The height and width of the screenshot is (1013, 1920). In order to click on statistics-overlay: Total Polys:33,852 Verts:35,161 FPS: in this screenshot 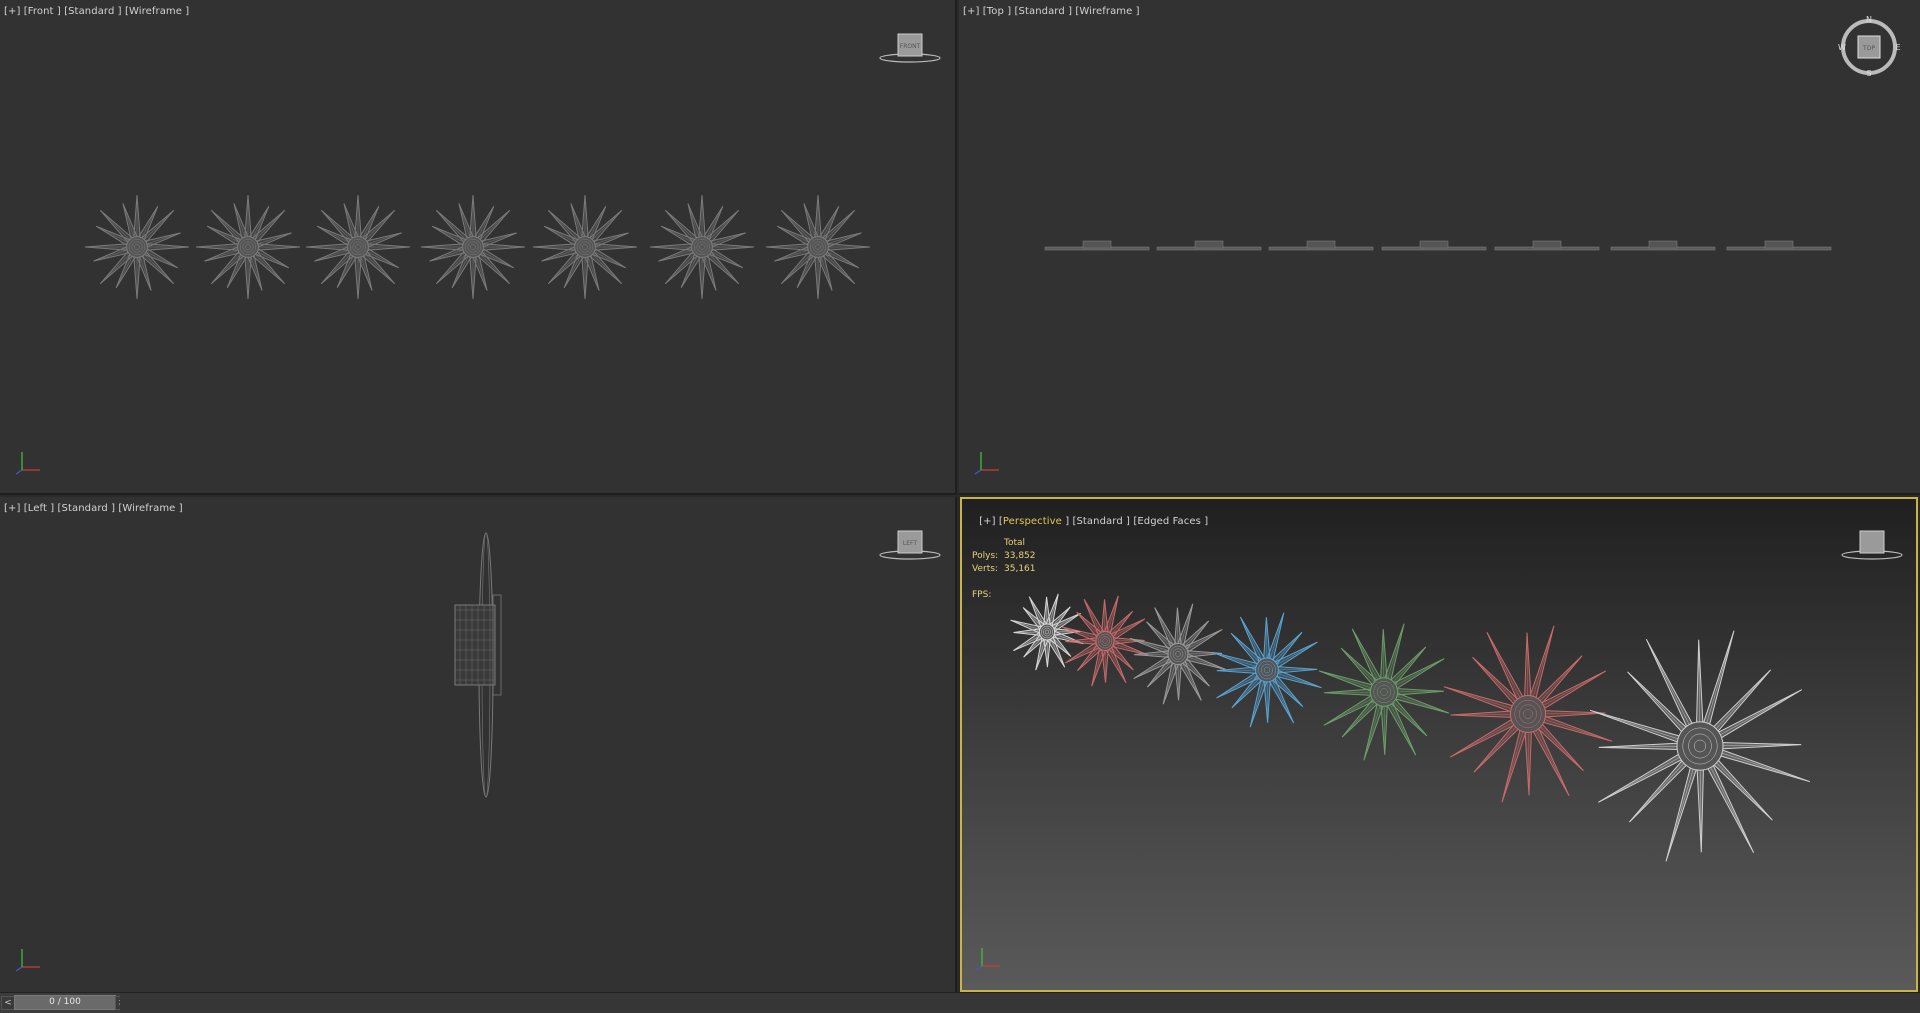, I will do `click(1004, 569)`.